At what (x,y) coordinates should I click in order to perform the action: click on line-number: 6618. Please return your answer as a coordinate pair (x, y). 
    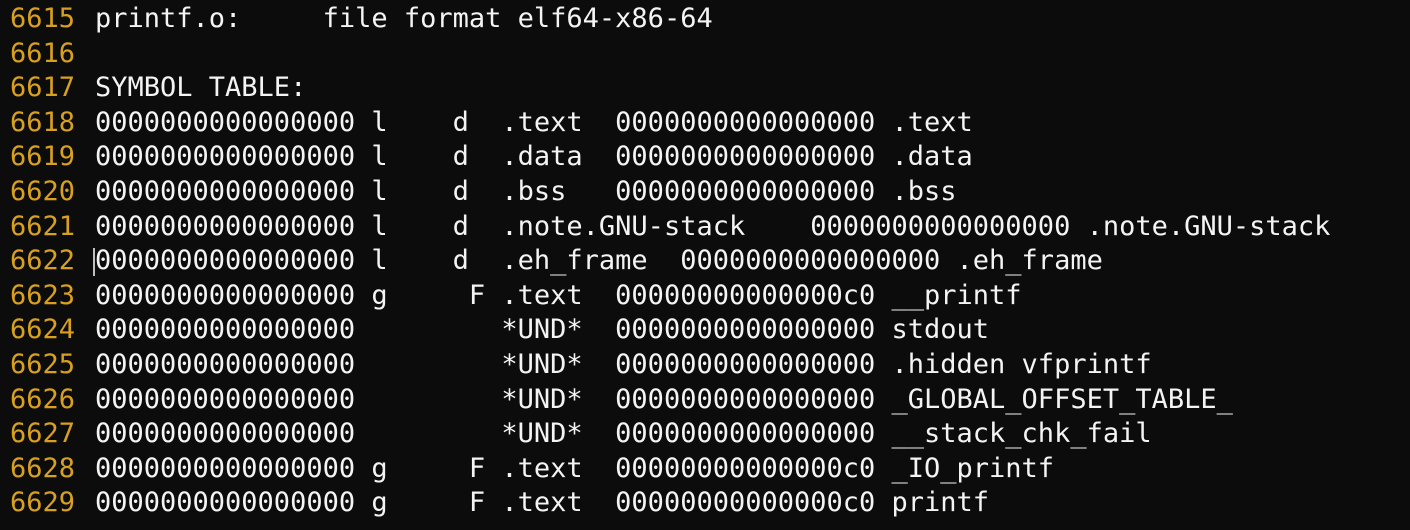
    Looking at the image, I should click on (43, 122).